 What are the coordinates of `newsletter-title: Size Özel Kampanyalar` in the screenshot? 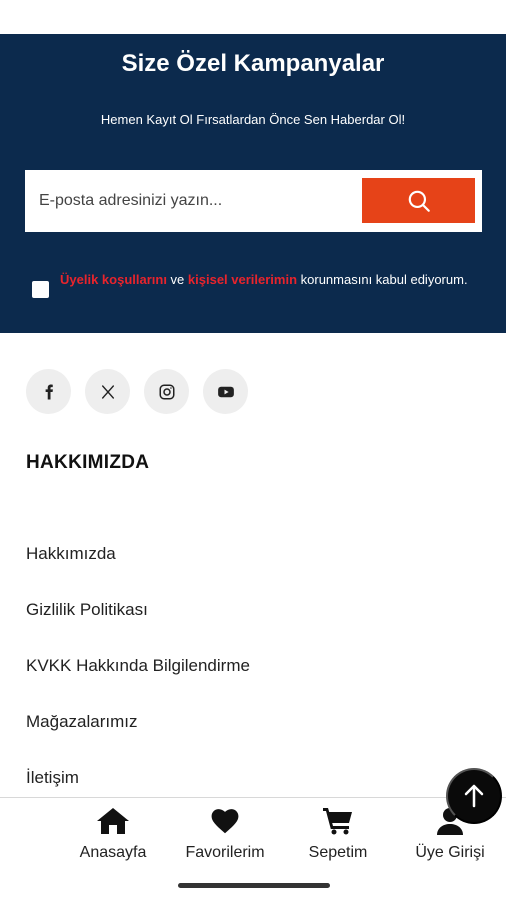 It's located at (253, 63).